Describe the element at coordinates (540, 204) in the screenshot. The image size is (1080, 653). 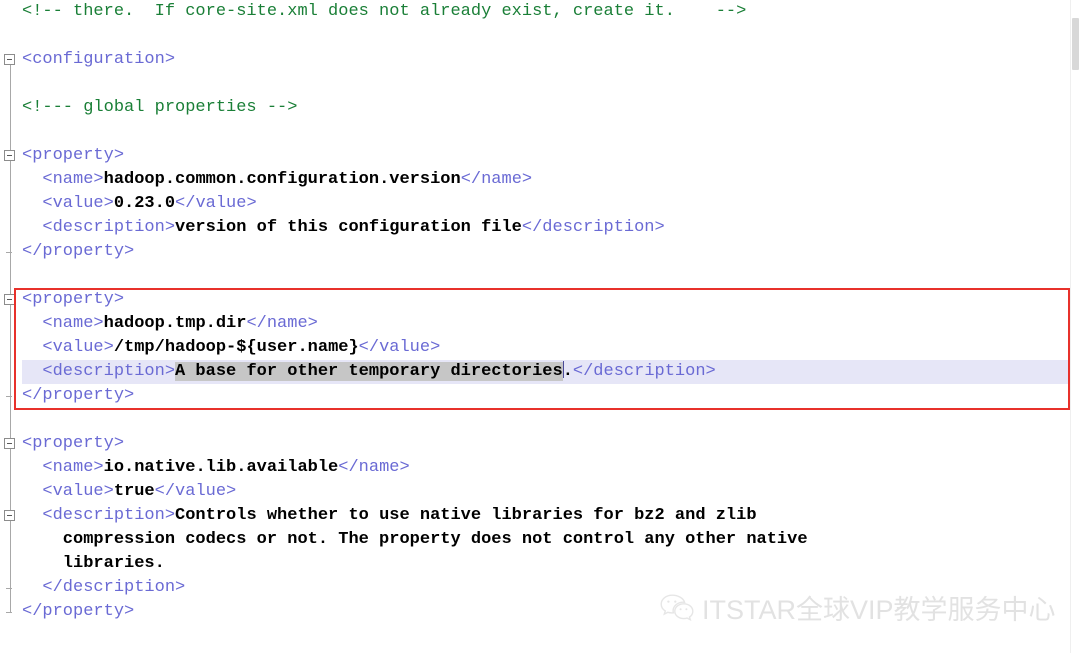
I see `code-line: <value>0.23.0</value>` at that location.